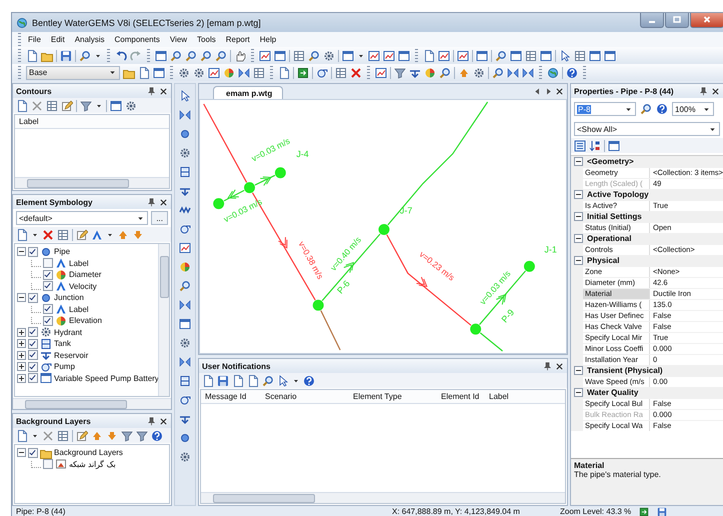 This screenshot has width=723, height=516. What do you see at coordinates (79, 263) in the screenshot?
I see `tree-item: Label` at bounding box center [79, 263].